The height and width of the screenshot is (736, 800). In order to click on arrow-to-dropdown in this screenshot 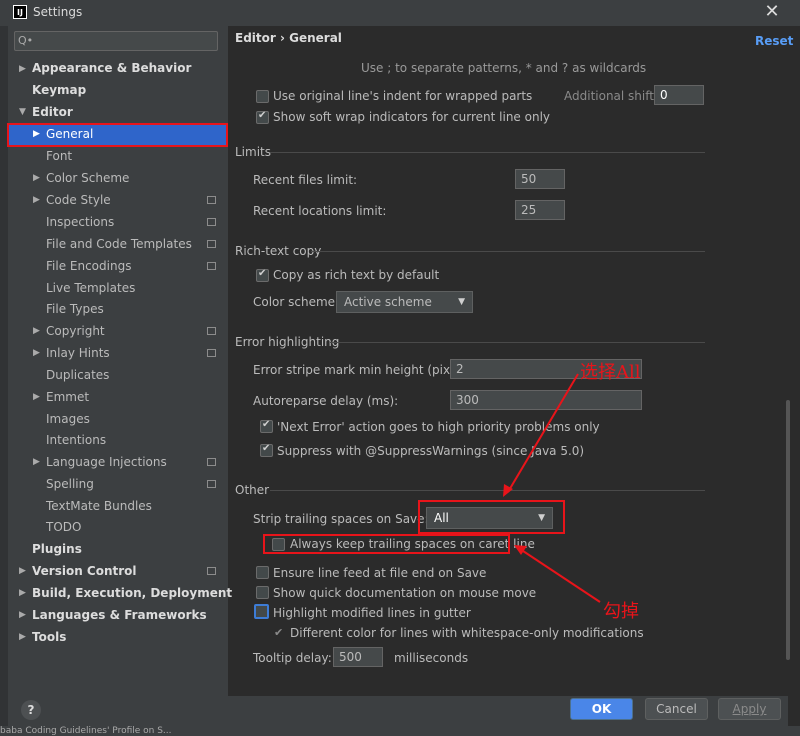, I will do `click(543, 433)`.